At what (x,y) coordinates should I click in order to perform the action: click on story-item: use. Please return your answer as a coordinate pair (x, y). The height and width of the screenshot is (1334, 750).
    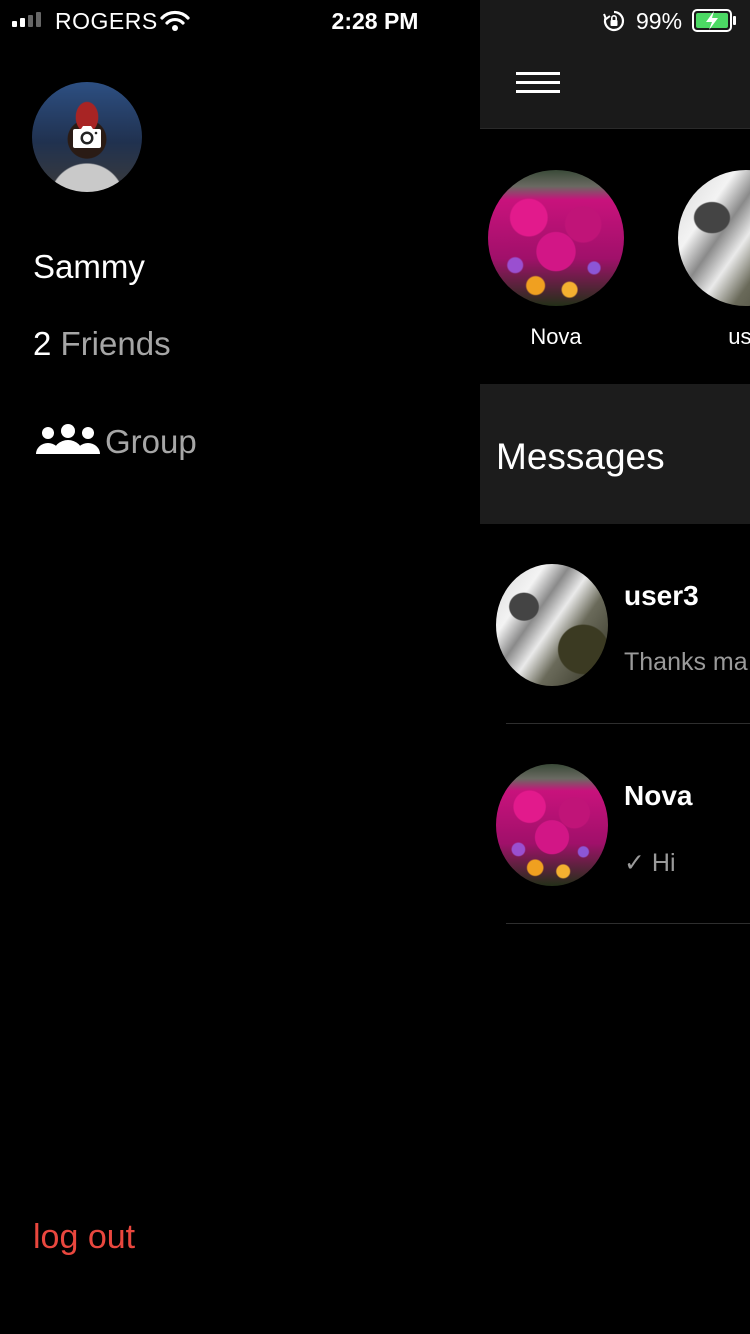
    Looking at the image, I should click on (714, 260).